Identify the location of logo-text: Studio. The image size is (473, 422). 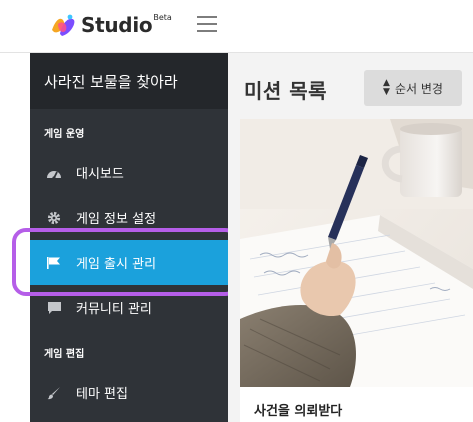
(117, 25).